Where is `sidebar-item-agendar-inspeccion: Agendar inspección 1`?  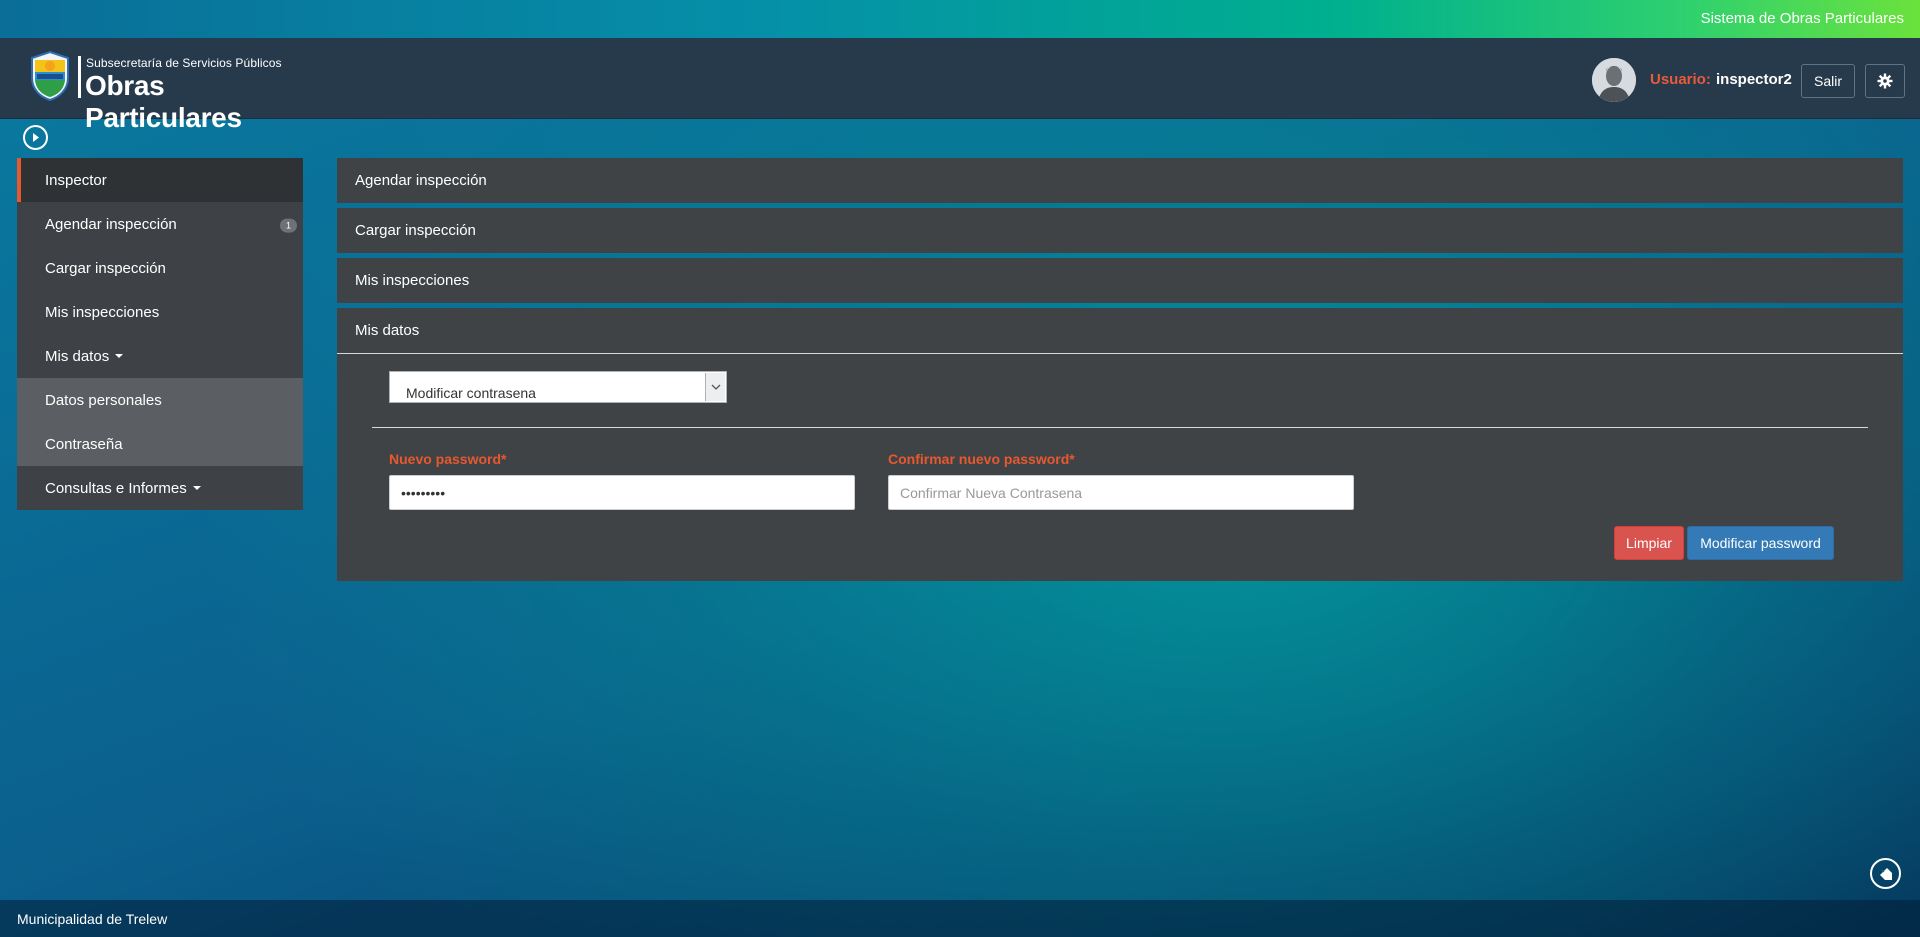
sidebar-item-agendar-inspeccion: Agendar inspección 1 is located at coordinates (160, 224).